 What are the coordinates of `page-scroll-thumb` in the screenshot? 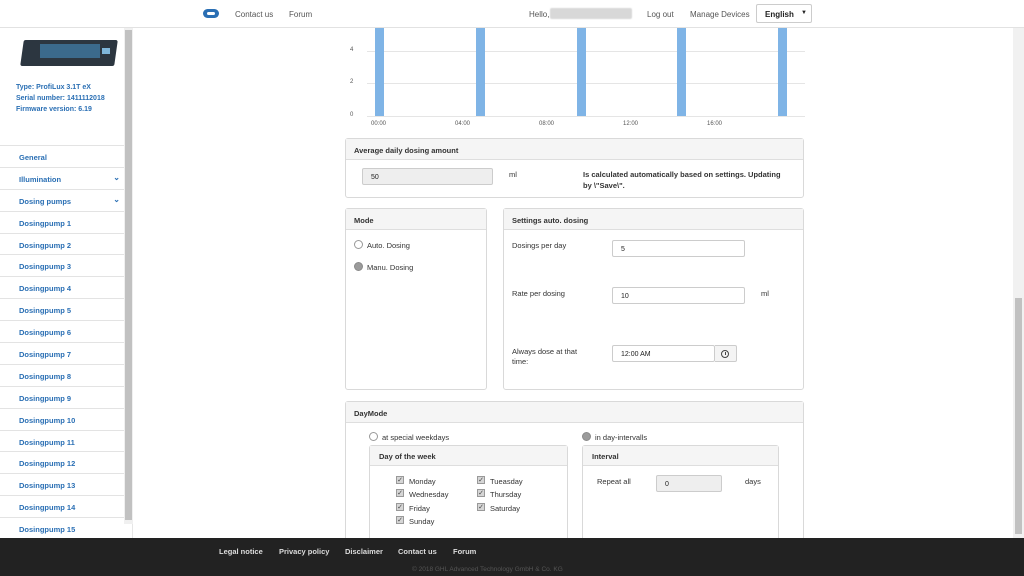 It's located at (1018, 416).